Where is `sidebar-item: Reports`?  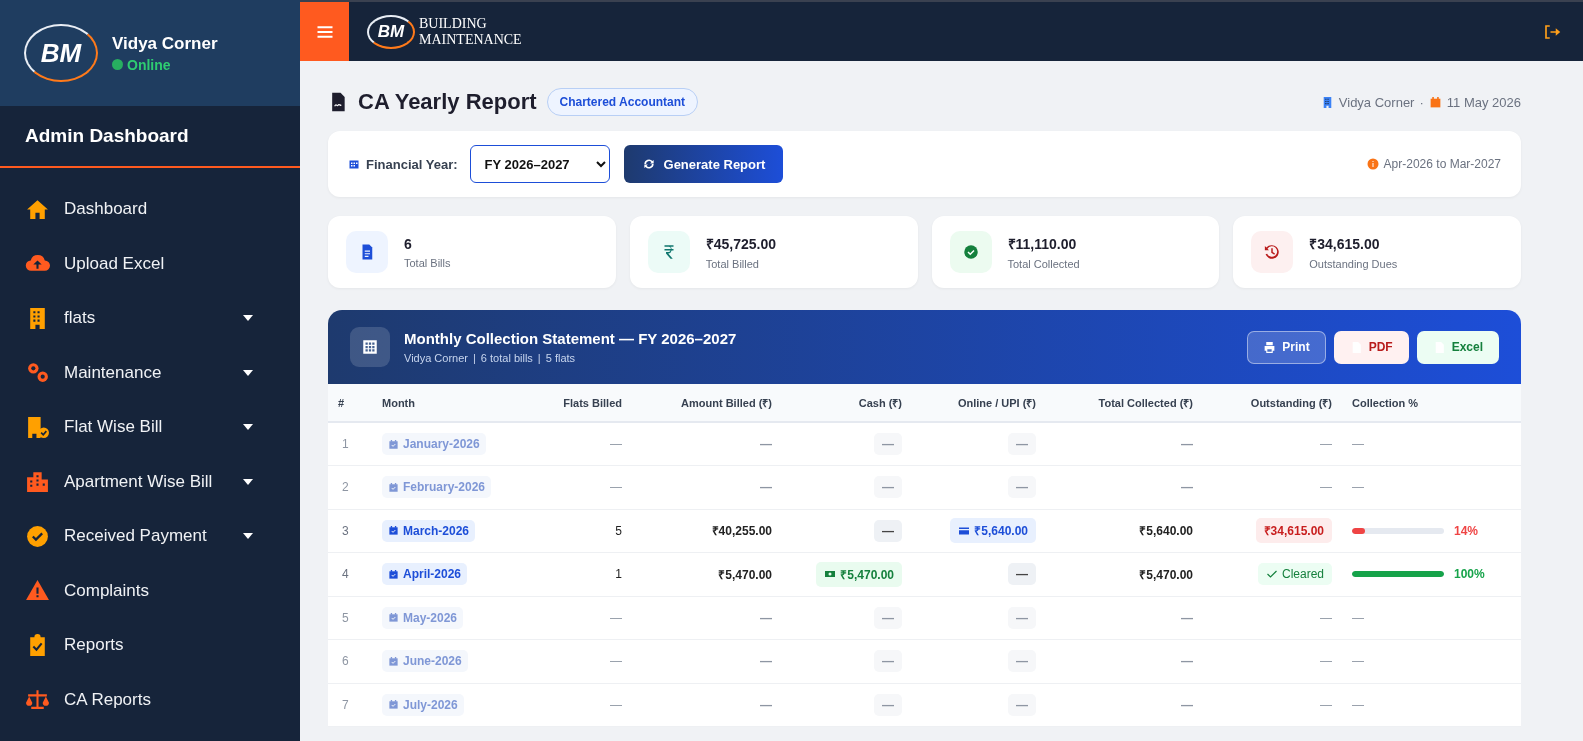
sidebar-item: Reports is located at coordinates (150, 645).